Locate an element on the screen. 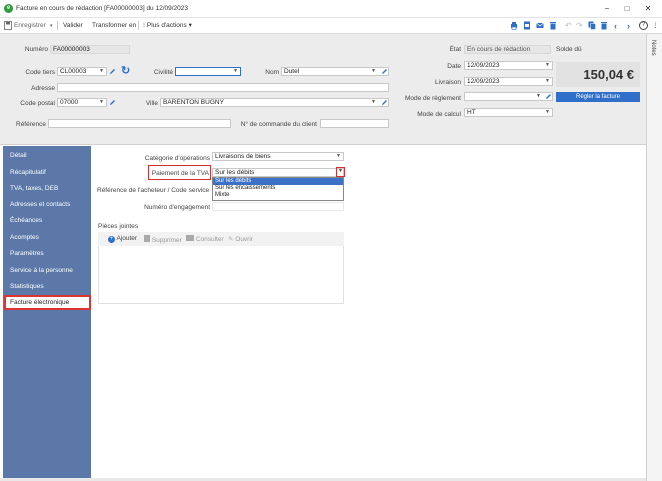 This screenshot has height=481, width=662. ville-label: Ville is located at coordinates (151, 103).